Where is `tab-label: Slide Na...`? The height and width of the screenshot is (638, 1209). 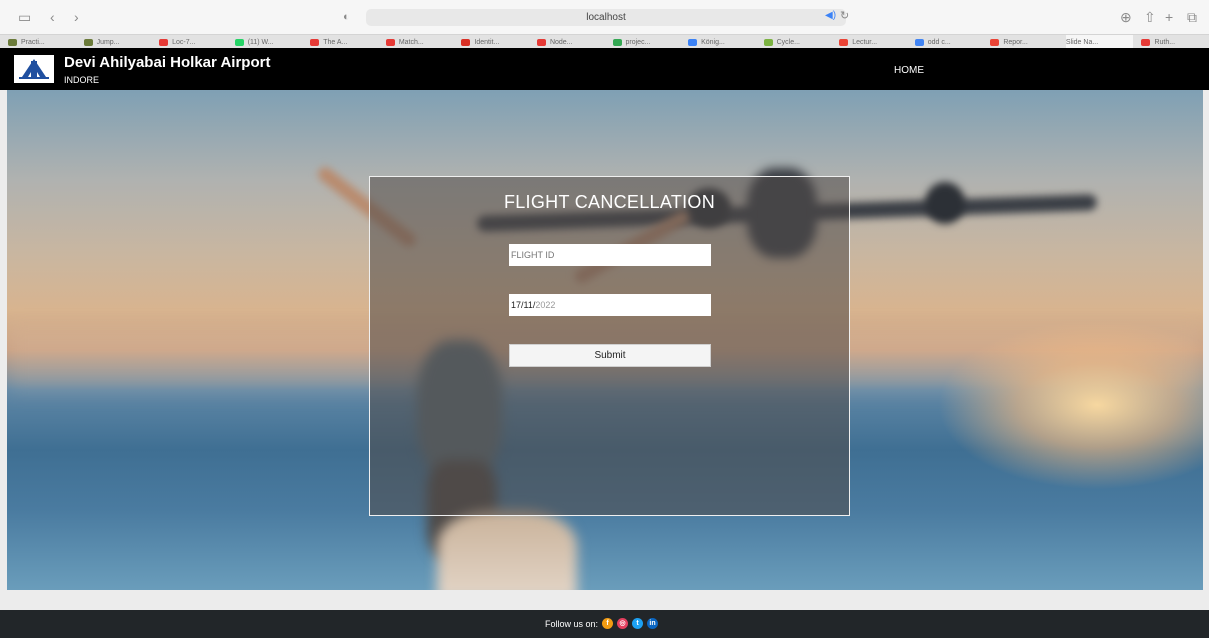 tab-label: Slide Na... is located at coordinates (1082, 42).